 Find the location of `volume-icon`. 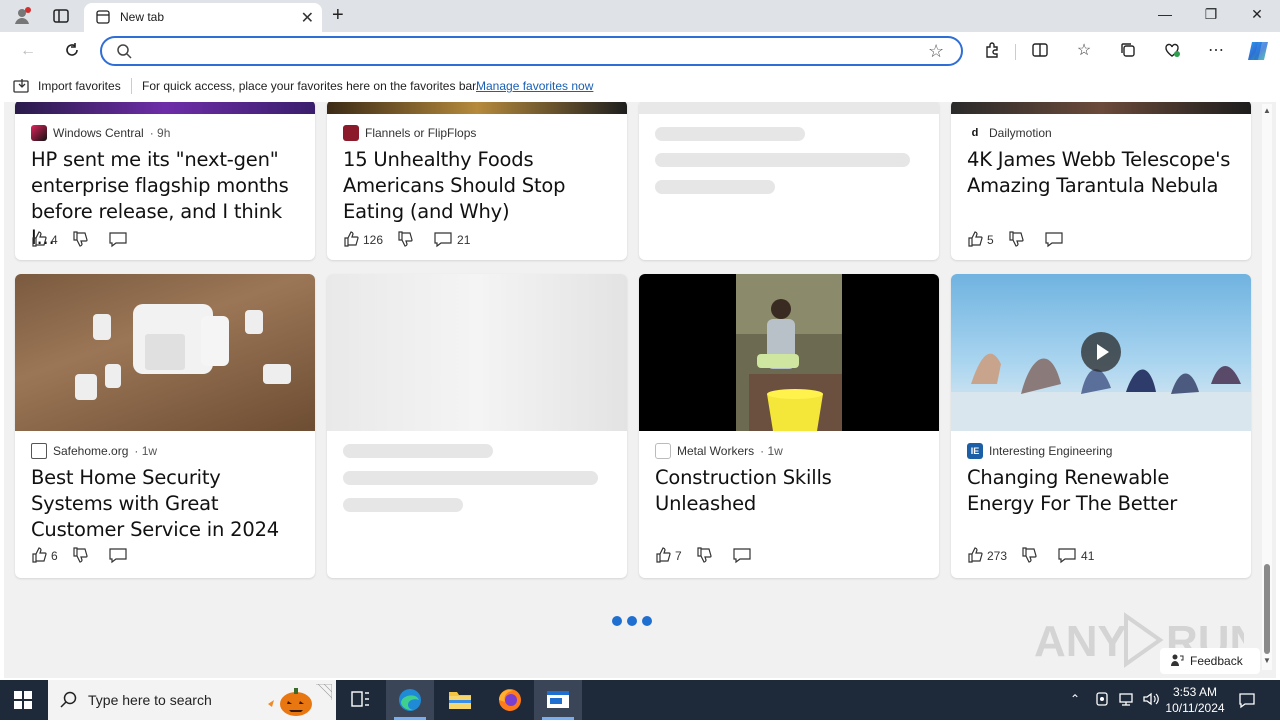

volume-icon is located at coordinates (1151, 700).